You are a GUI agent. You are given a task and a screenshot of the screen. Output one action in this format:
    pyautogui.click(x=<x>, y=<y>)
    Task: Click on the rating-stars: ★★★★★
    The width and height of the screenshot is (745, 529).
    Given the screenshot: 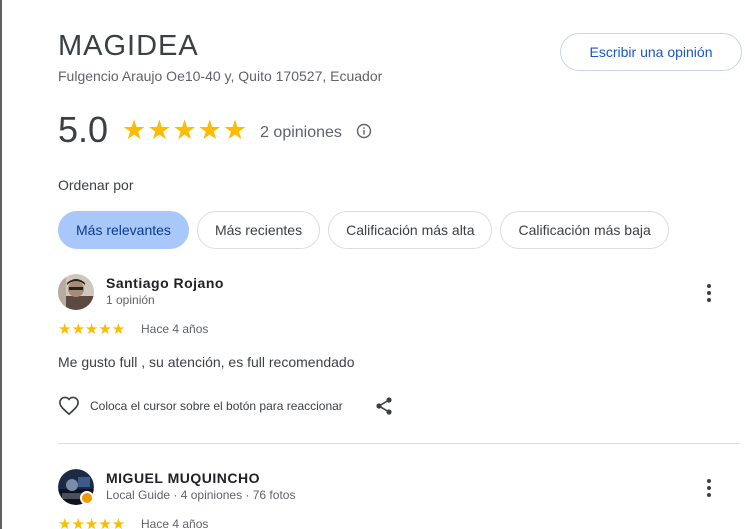 What is the action you would take?
    pyautogui.click(x=185, y=129)
    